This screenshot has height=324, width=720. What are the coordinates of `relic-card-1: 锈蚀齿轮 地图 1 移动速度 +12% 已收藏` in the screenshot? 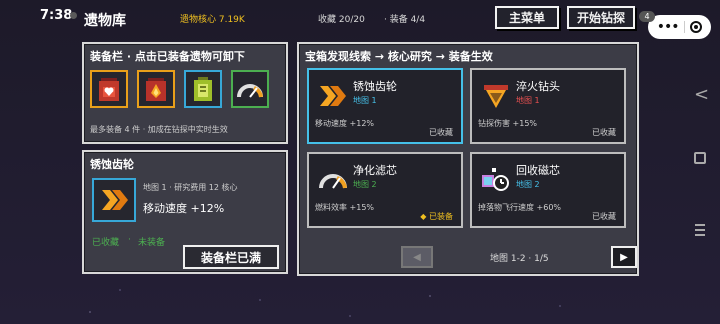 It's located at (385, 106).